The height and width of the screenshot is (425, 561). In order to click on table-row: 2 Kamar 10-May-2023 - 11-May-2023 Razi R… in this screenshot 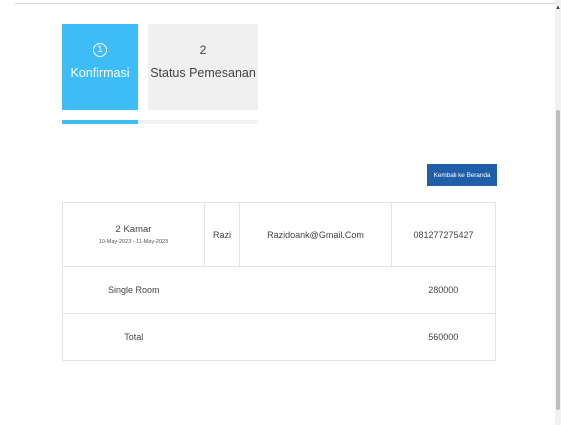, I will do `click(279, 234)`.